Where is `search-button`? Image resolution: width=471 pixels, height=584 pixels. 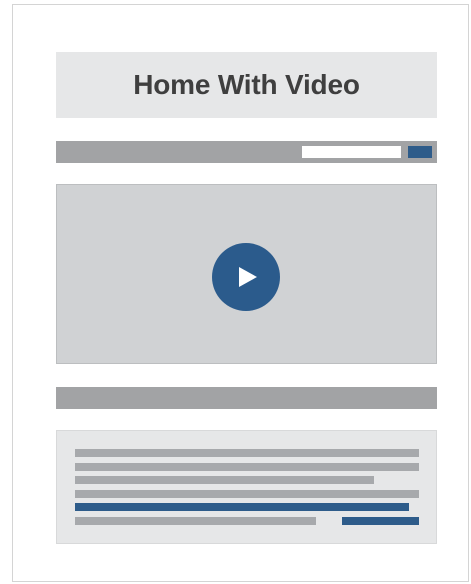 search-button is located at coordinates (420, 152).